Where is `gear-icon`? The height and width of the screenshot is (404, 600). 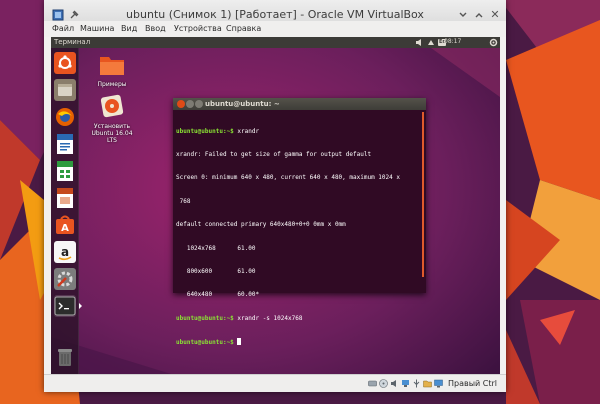 gear-icon is located at coordinates (493, 42).